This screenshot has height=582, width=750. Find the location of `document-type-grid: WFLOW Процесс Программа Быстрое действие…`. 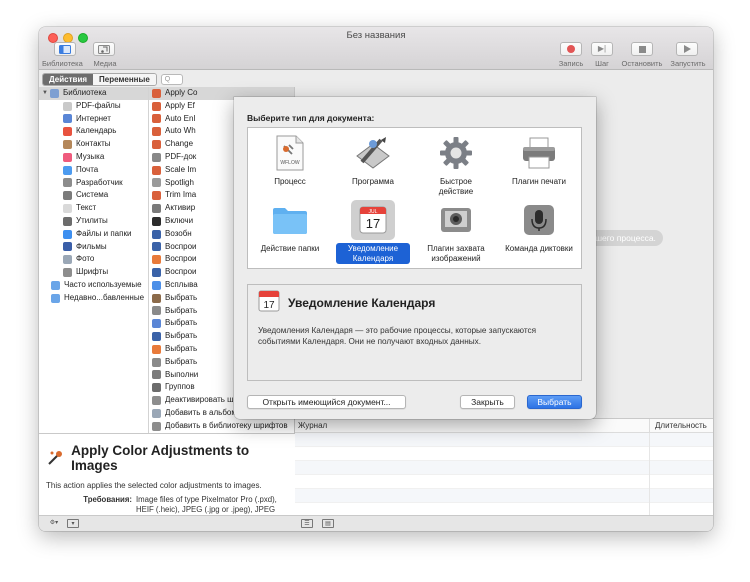

document-type-grid: WFLOW Процесс Программа Быстрое действие… is located at coordinates (414, 198).